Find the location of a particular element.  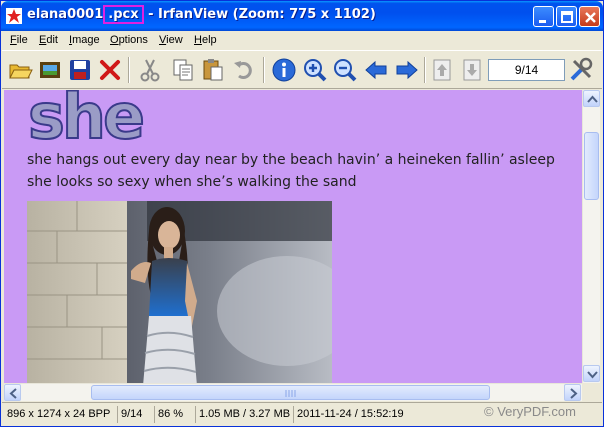

page-up-icon is located at coordinates (442, 70).